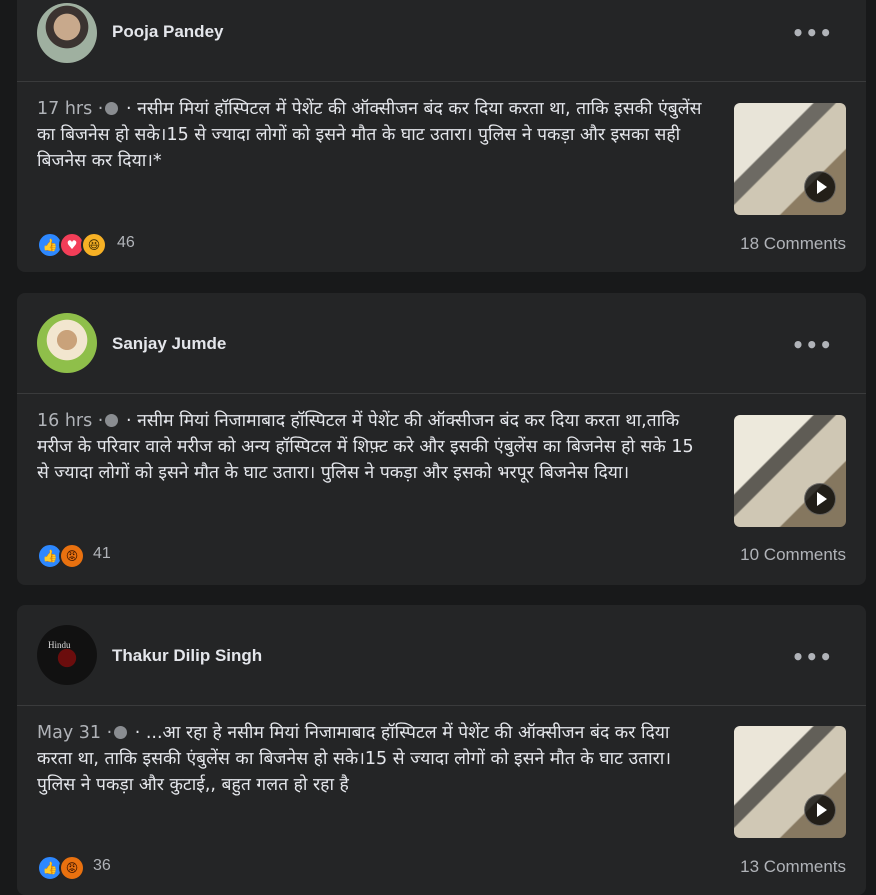  I want to click on reaction-count: 36, so click(102, 865).